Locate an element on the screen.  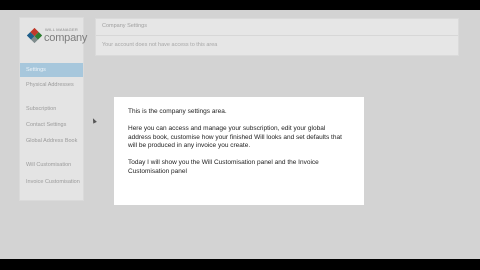
mouse-cursor-icon is located at coordinates (94, 120).